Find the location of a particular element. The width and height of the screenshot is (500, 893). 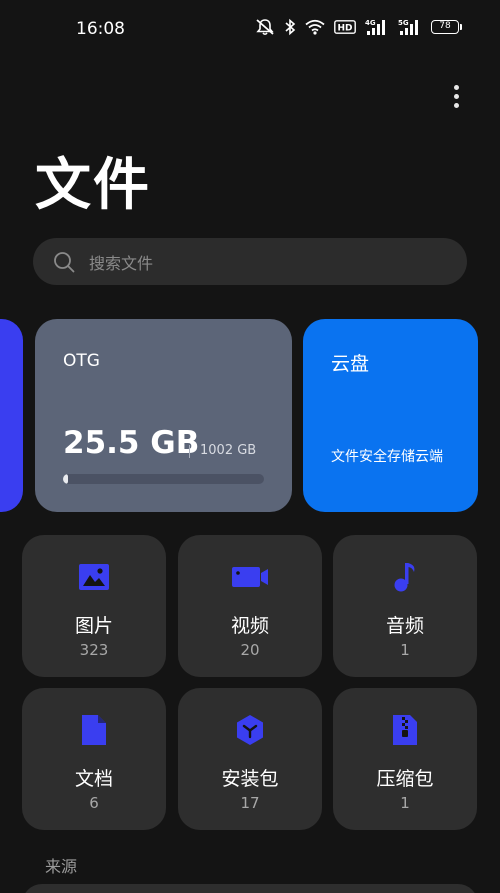

category-count: 17 is located at coordinates (250, 803).